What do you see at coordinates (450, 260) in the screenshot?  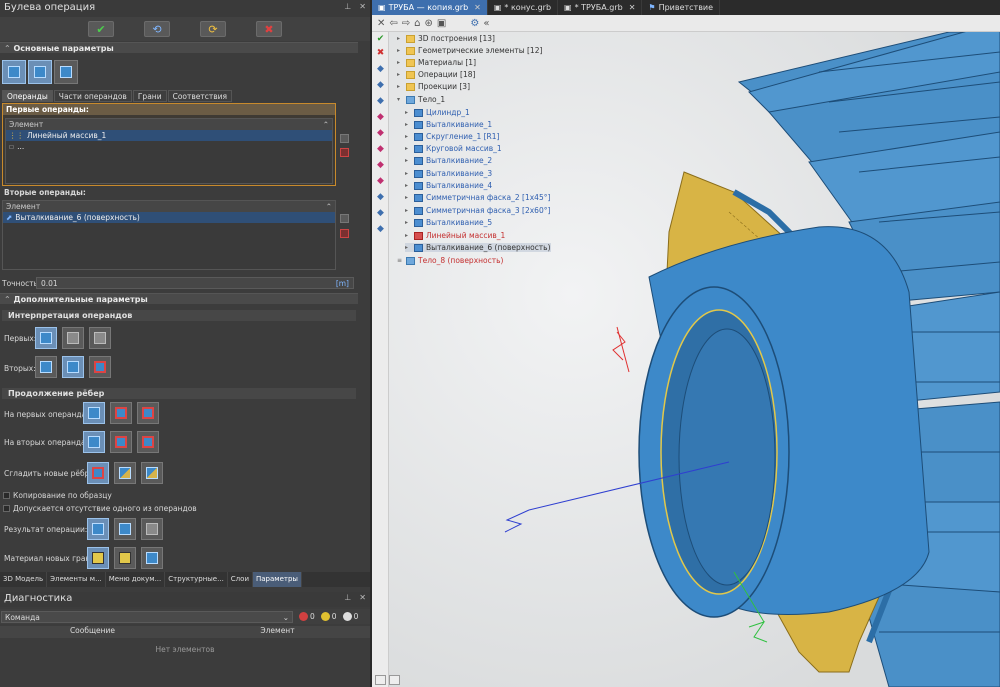 I see `tree-item-body-8: ≡ Тело_8 (поверхность)` at bounding box center [450, 260].